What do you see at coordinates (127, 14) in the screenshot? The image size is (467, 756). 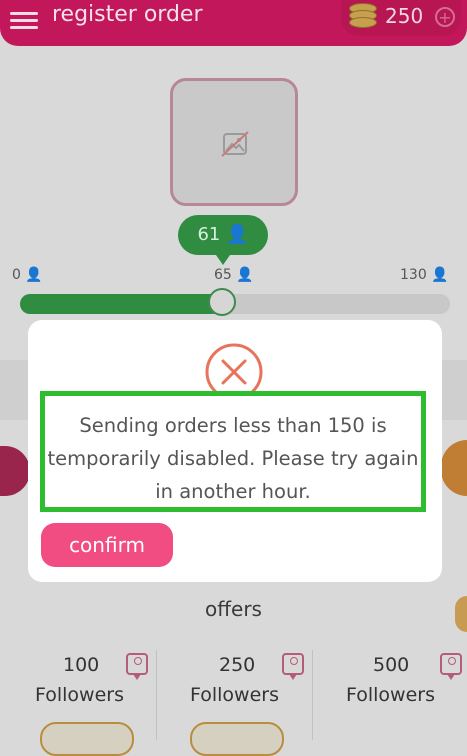 I see `page-title: register order` at bounding box center [127, 14].